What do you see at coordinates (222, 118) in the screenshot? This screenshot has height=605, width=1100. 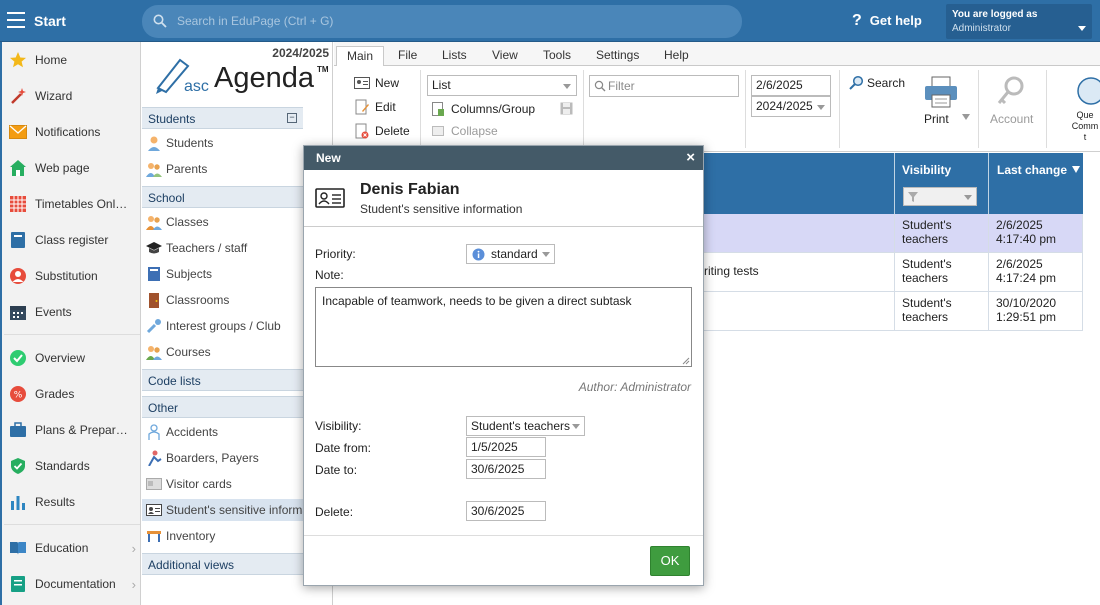 I see `section-students: Students −` at bounding box center [222, 118].